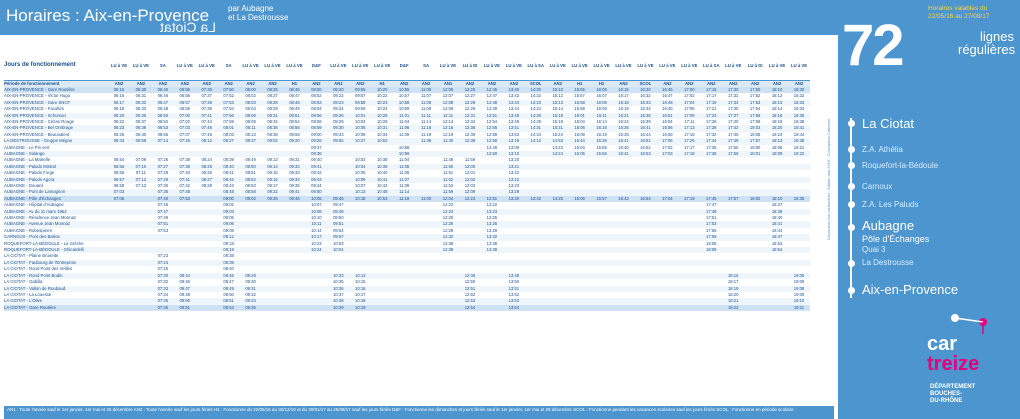  I want to click on stop-carnoux: Carnoux, so click(877, 186).